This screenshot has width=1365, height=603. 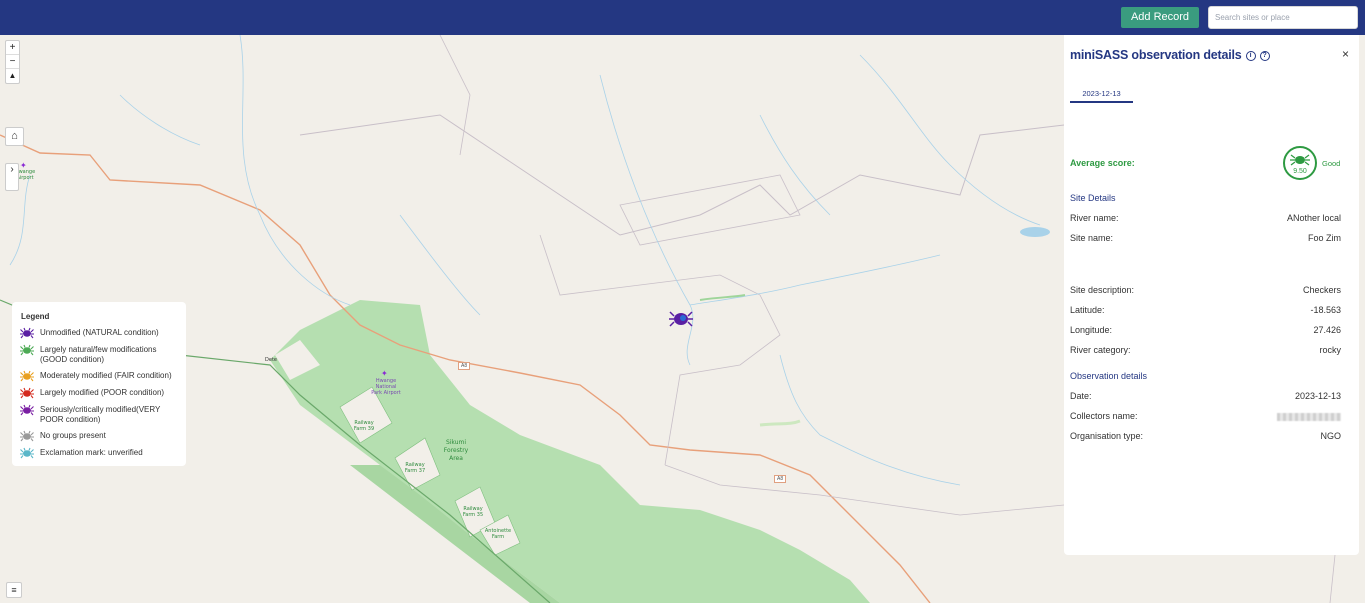 What do you see at coordinates (73, 435) in the screenshot?
I see `legend-item-label: No groups present` at bounding box center [73, 435].